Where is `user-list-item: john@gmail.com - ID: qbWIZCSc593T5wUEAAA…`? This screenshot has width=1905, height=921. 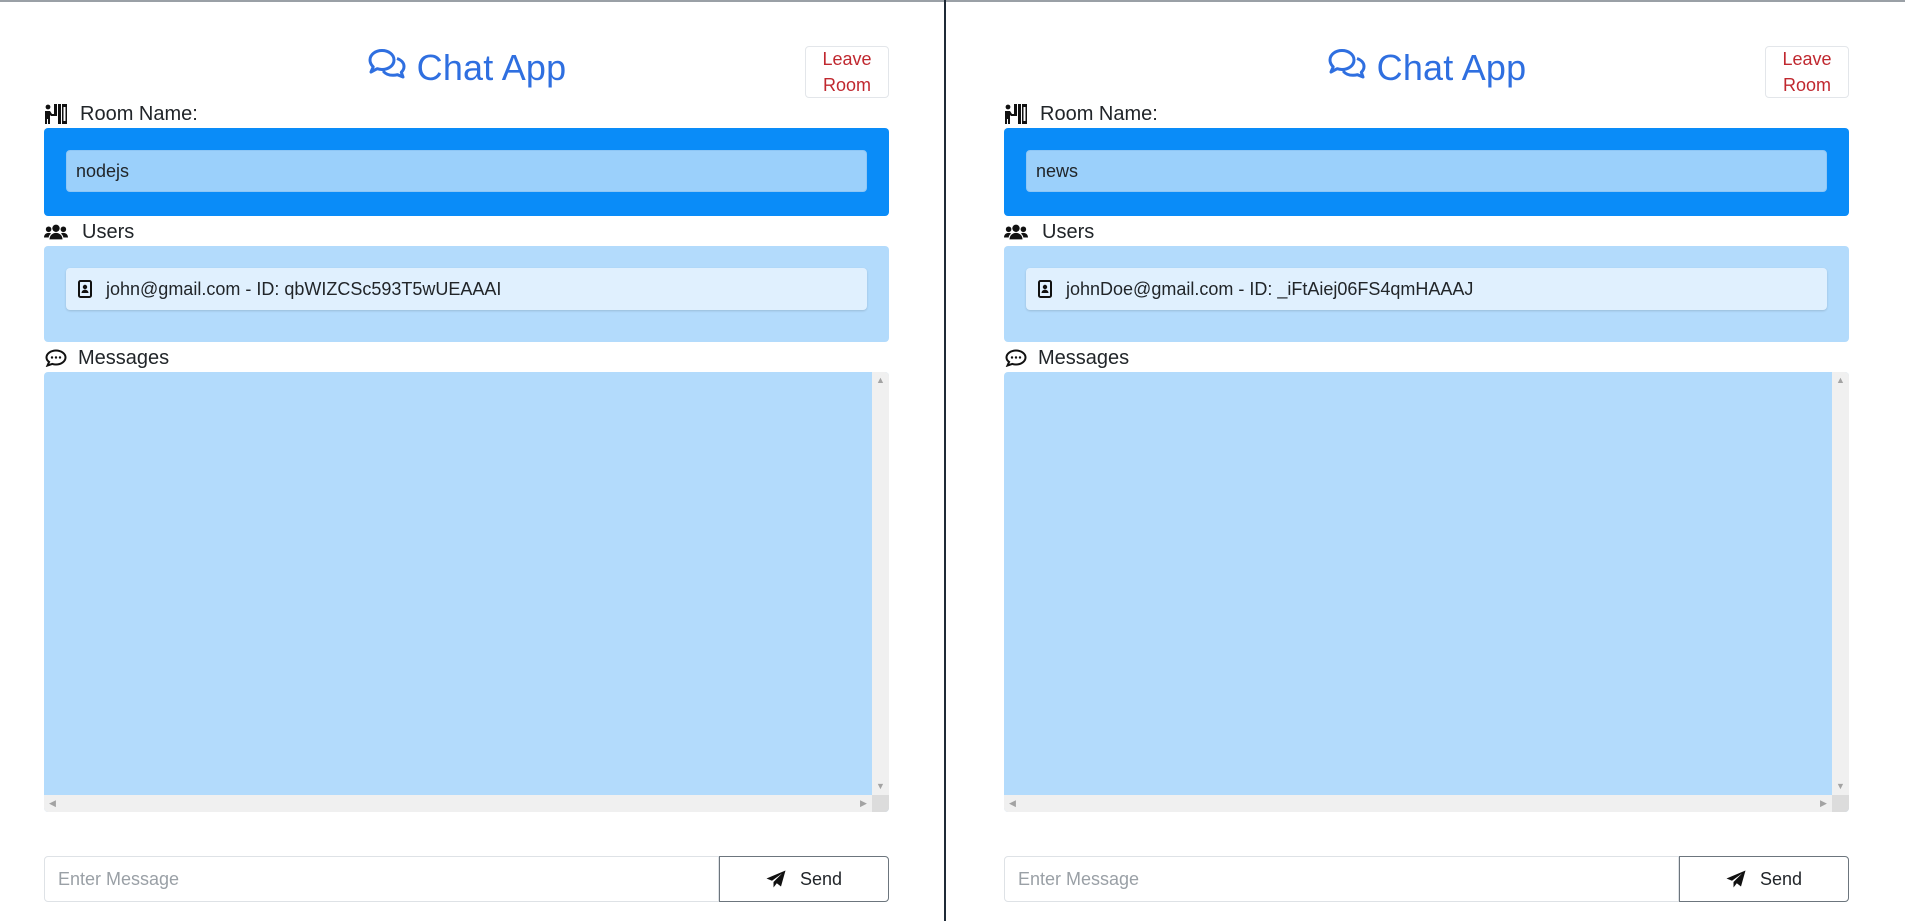 user-list-item: john@gmail.com - ID: qbWIZCSc593T5wUEAAA… is located at coordinates (466, 289).